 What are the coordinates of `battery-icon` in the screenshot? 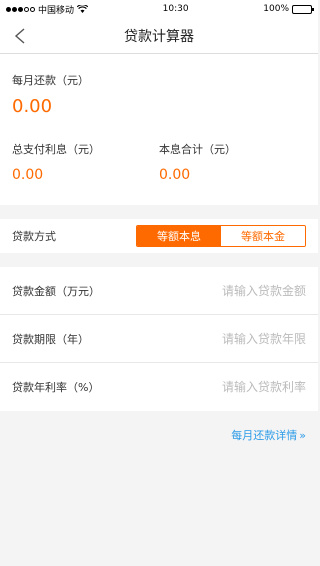 It's located at (303, 9).